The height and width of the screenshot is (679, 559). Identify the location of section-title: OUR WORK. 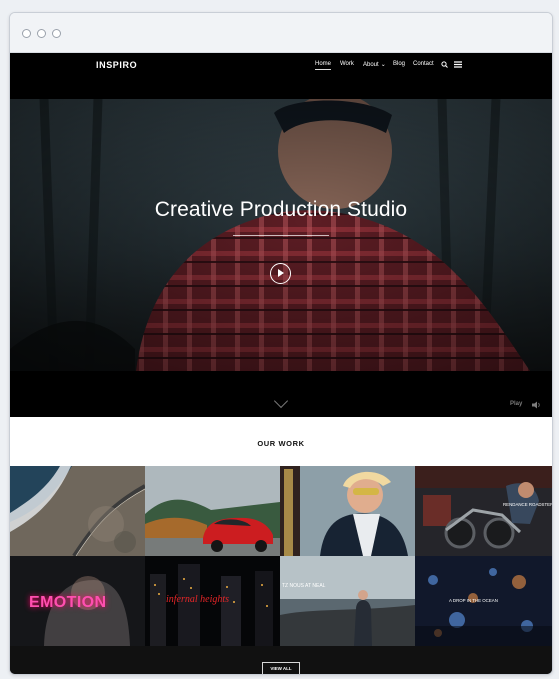
(281, 443).